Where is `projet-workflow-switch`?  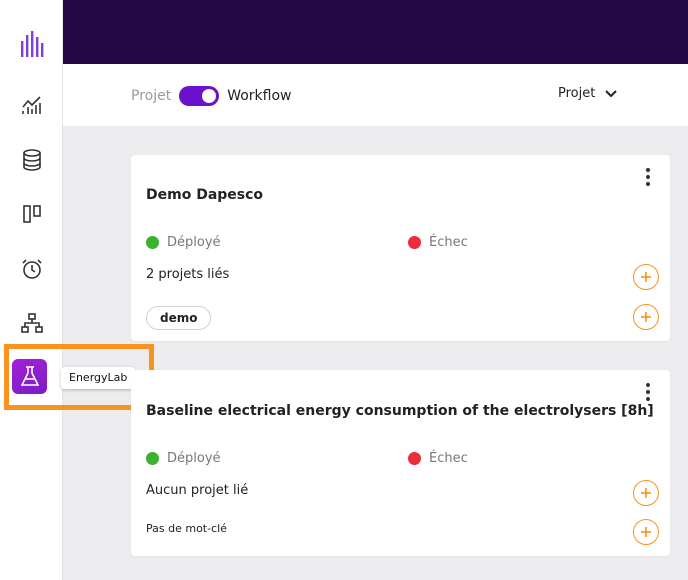 projet-workflow-switch is located at coordinates (199, 96).